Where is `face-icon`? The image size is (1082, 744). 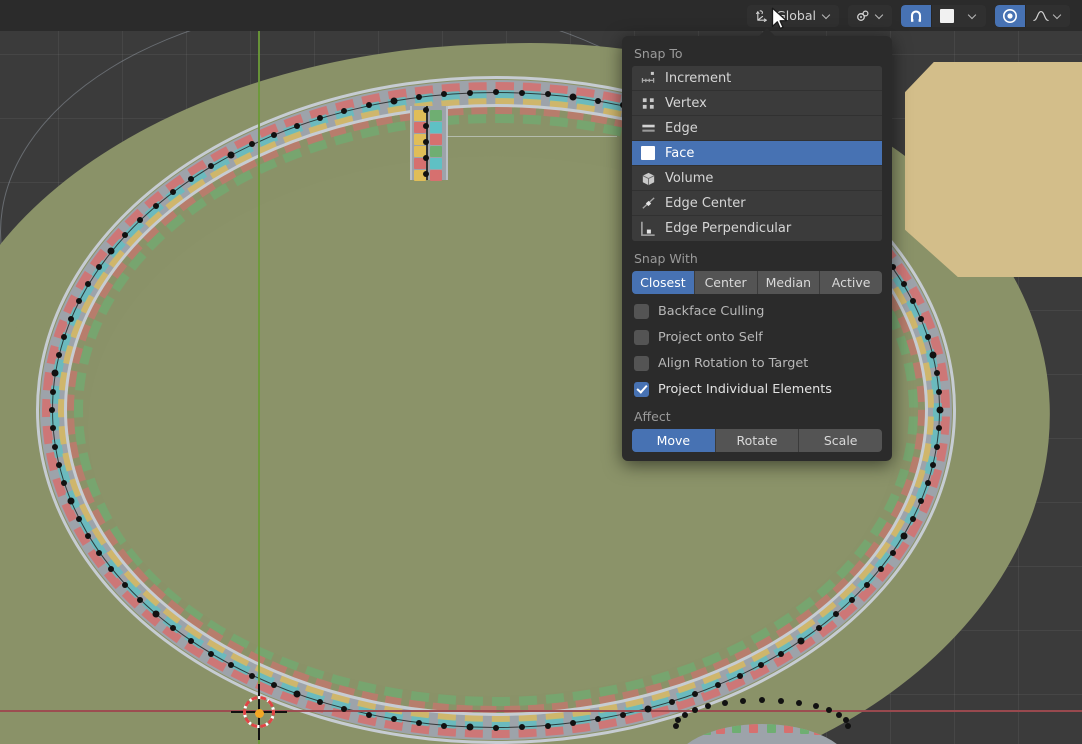
face-icon is located at coordinates (648, 153).